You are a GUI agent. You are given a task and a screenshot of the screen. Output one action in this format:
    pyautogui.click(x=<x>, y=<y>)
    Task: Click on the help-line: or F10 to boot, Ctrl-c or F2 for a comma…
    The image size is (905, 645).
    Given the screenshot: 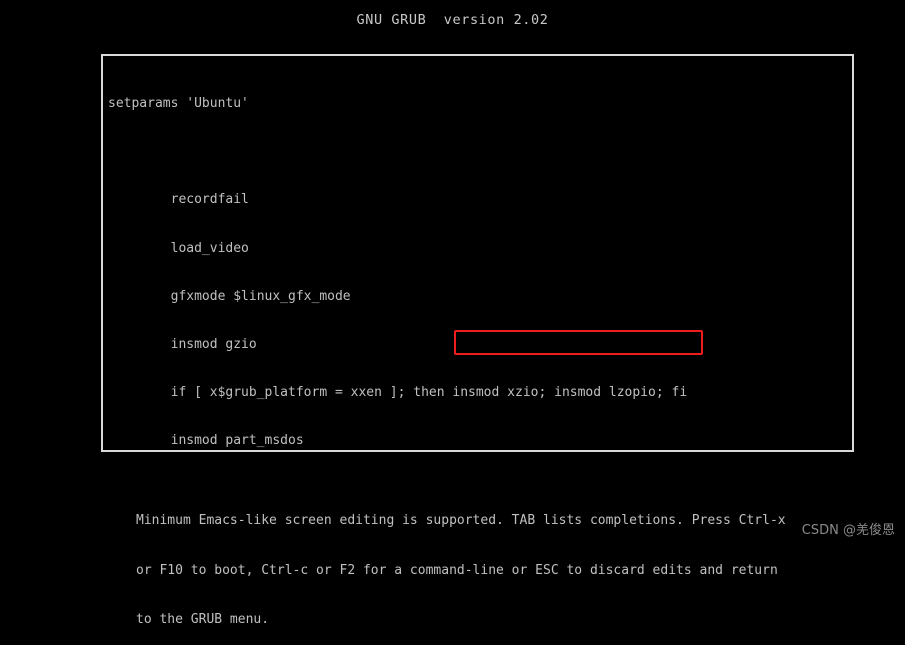 What is the action you would take?
    pyautogui.click(x=457, y=570)
    